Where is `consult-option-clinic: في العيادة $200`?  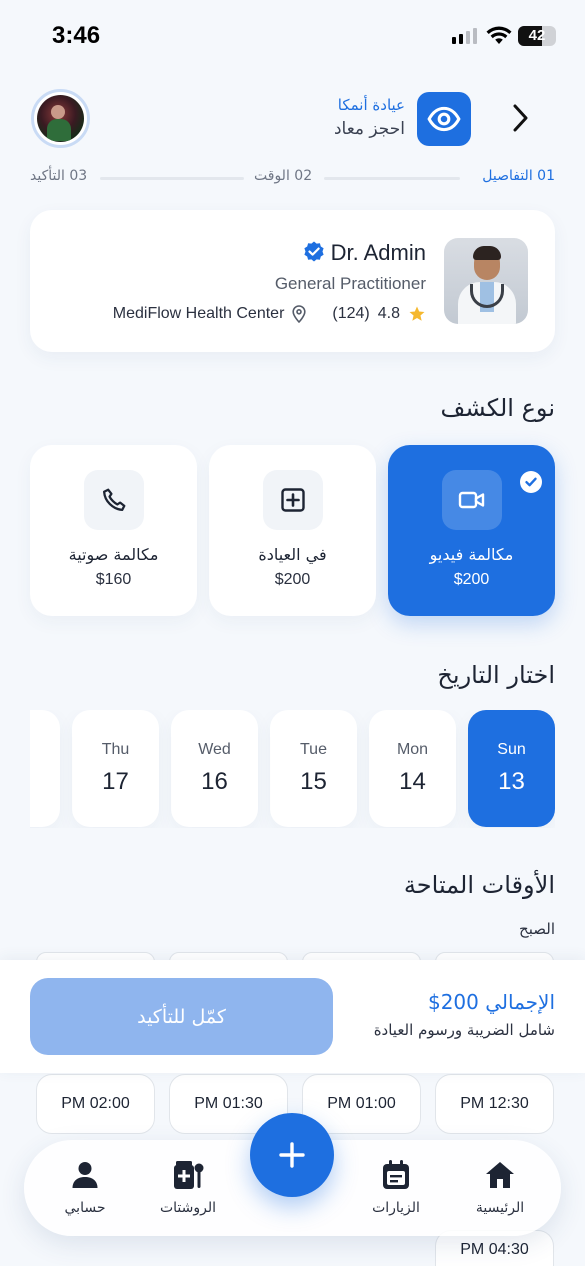 consult-option-clinic: في العيادة $200 is located at coordinates (292, 530).